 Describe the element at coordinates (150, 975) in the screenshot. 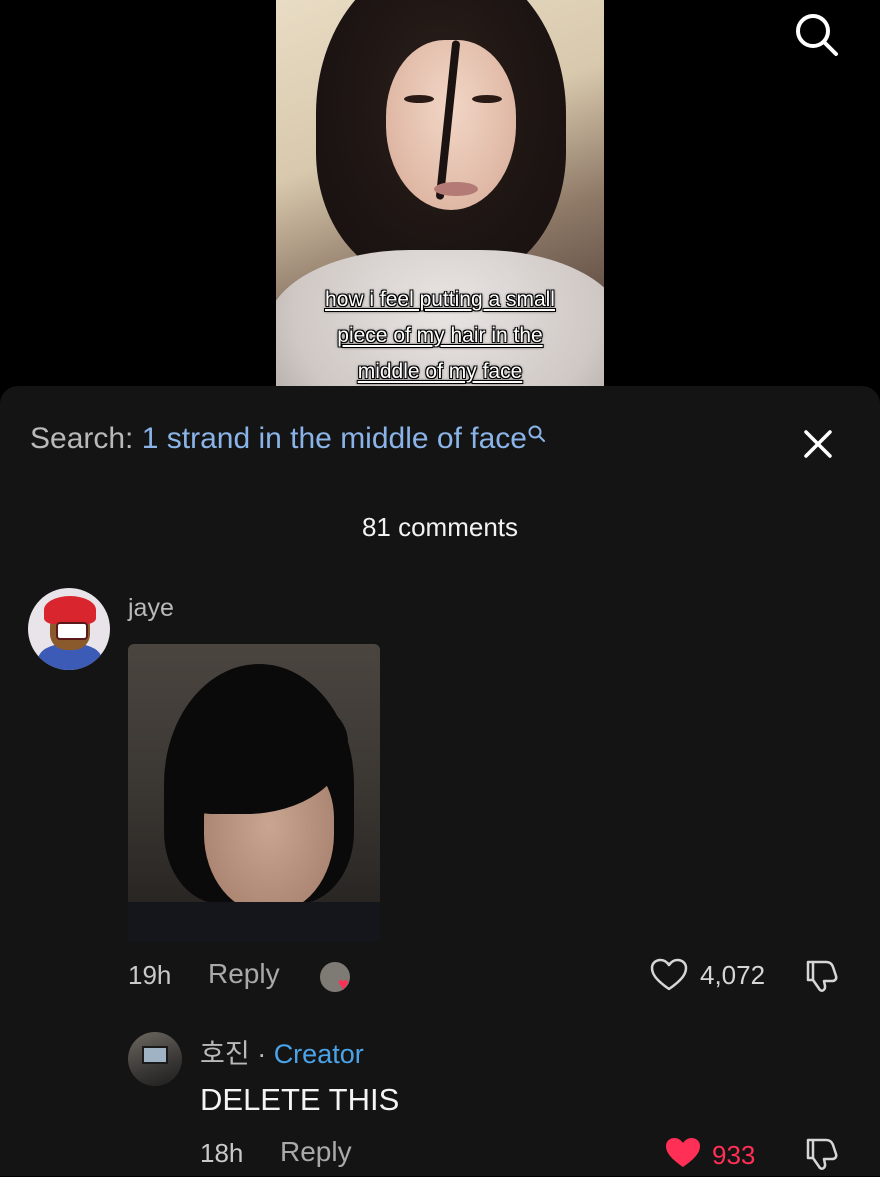

I see `comment-time: 19h` at that location.